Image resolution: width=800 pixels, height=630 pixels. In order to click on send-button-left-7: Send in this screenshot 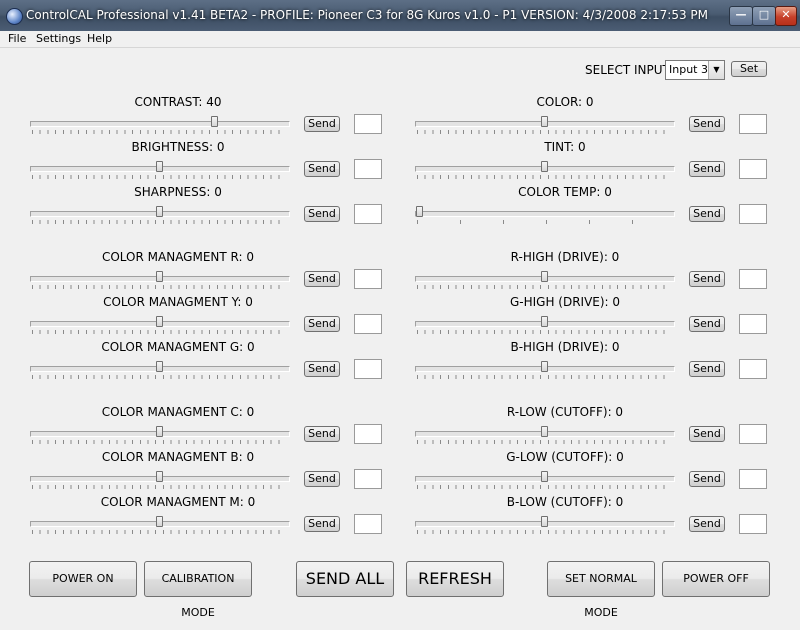, I will do `click(322, 434)`.